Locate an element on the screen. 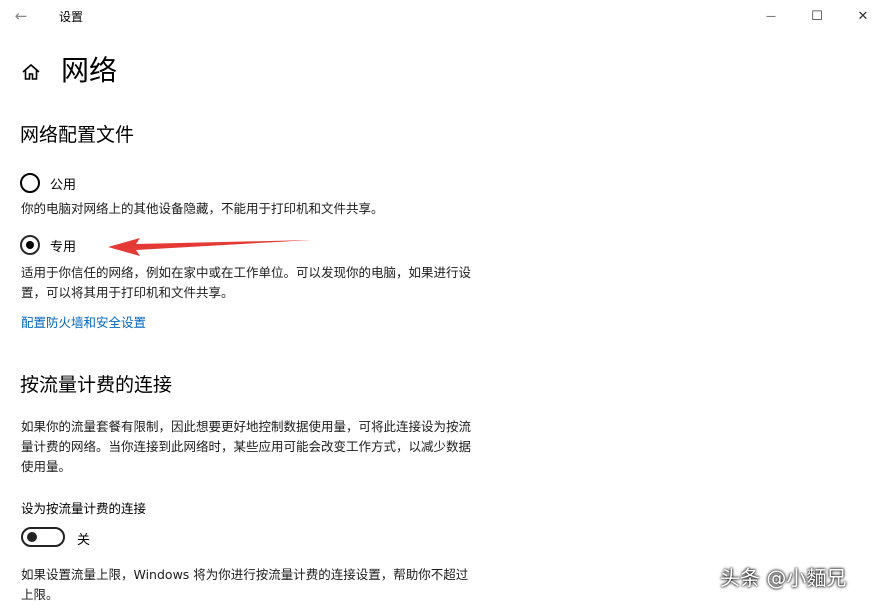 The image size is (877, 610). maximize-button: ☐ is located at coordinates (817, 16).